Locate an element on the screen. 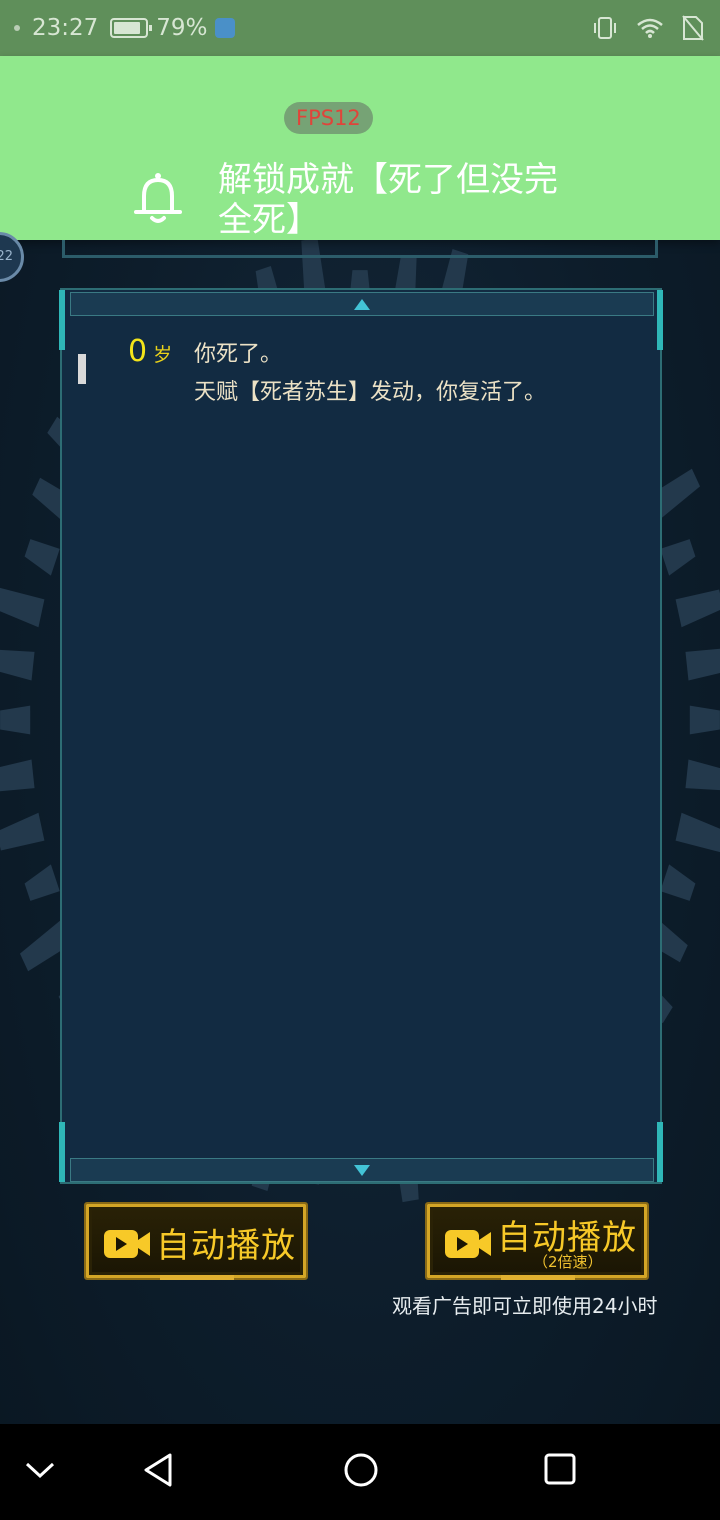 Image resolution: width=720 pixels, height=1520 pixels. scroll-down-button is located at coordinates (362, 1170).